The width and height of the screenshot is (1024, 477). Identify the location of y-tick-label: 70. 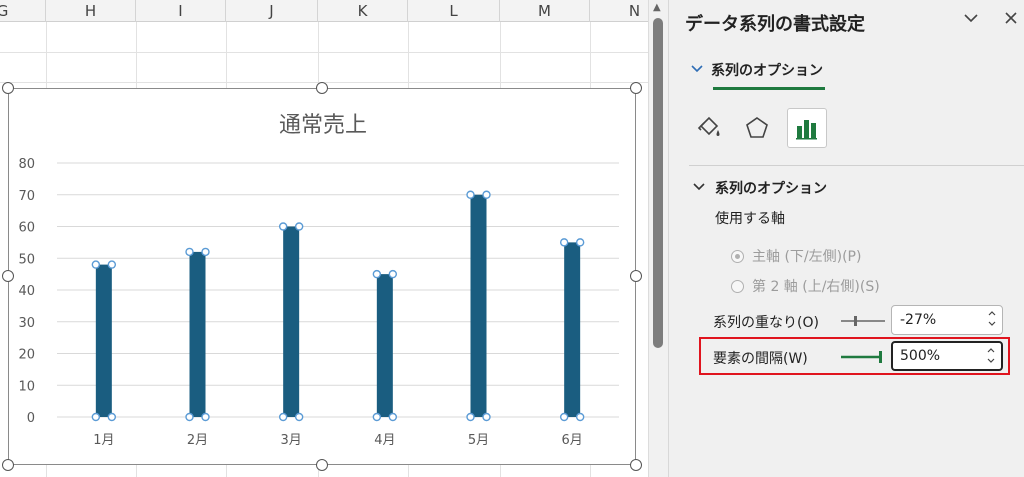
(26, 196).